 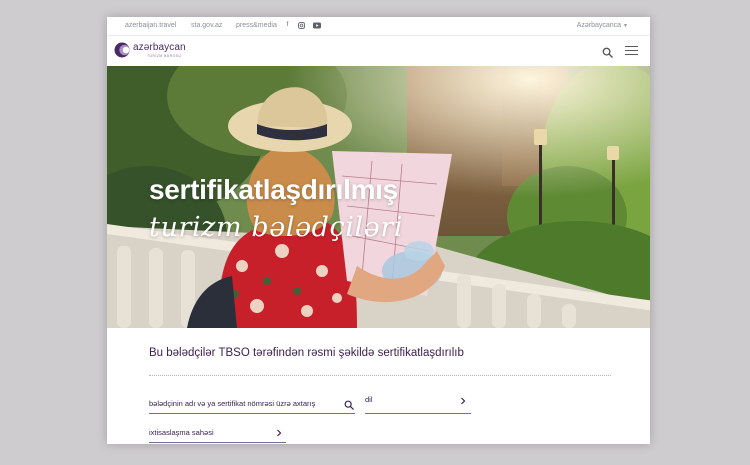 I want to click on logo-subtext: TURİZM BÜROSU, so click(x=164, y=56).